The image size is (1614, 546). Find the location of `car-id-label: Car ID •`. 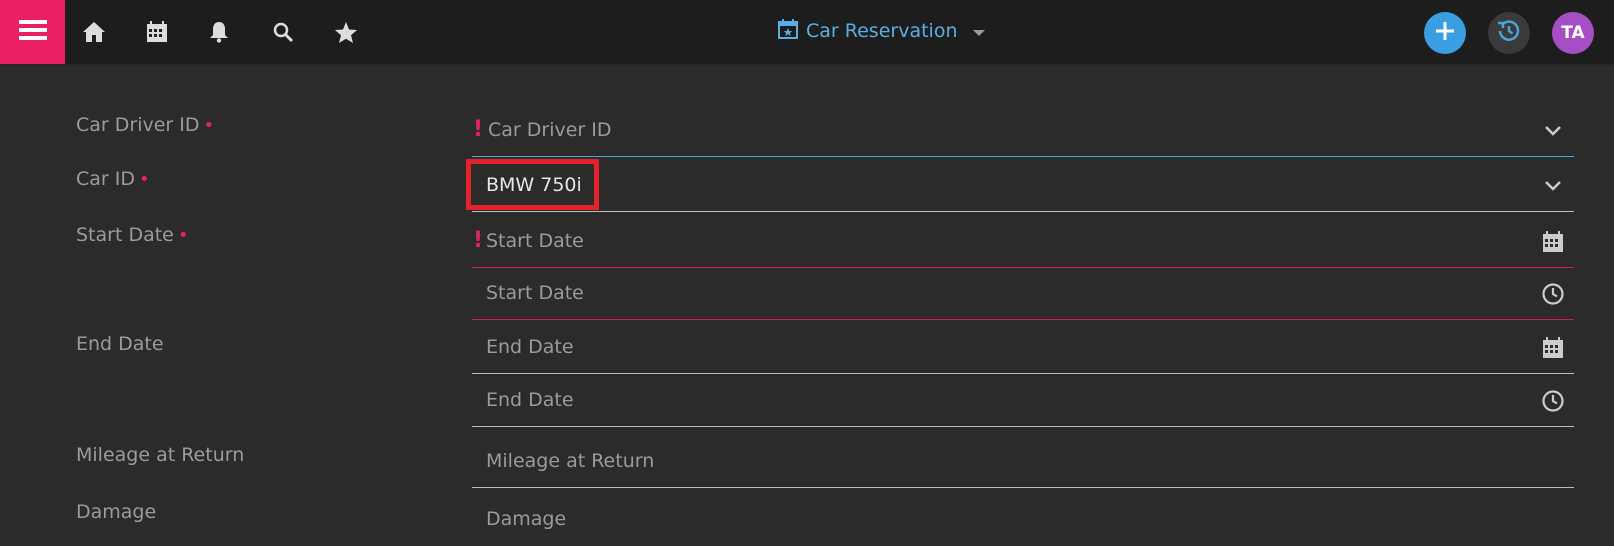

car-id-label: Car ID • is located at coordinates (113, 179).